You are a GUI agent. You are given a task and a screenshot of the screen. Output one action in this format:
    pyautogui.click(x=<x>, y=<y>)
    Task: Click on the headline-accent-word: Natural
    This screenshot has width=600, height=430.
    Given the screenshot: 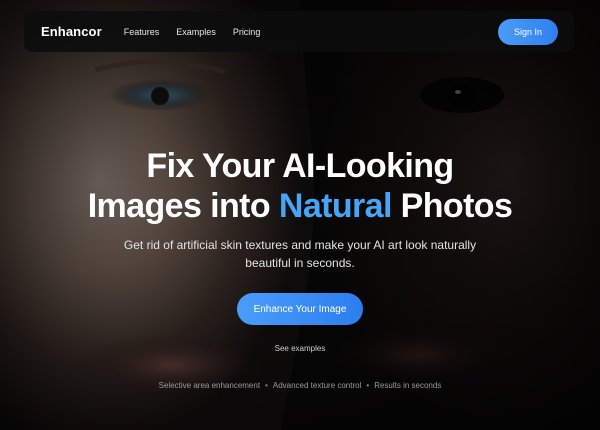 What is the action you would take?
    pyautogui.click(x=335, y=206)
    